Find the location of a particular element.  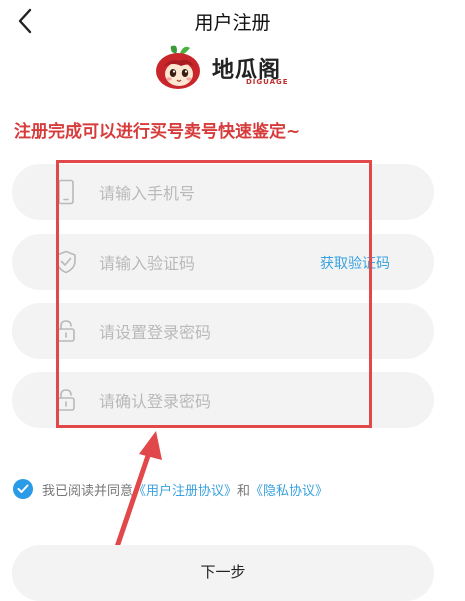

agreement-row: 我已阅读并同意 《用户注册协议》 和 《隐私协议》 is located at coordinates (170, 489).